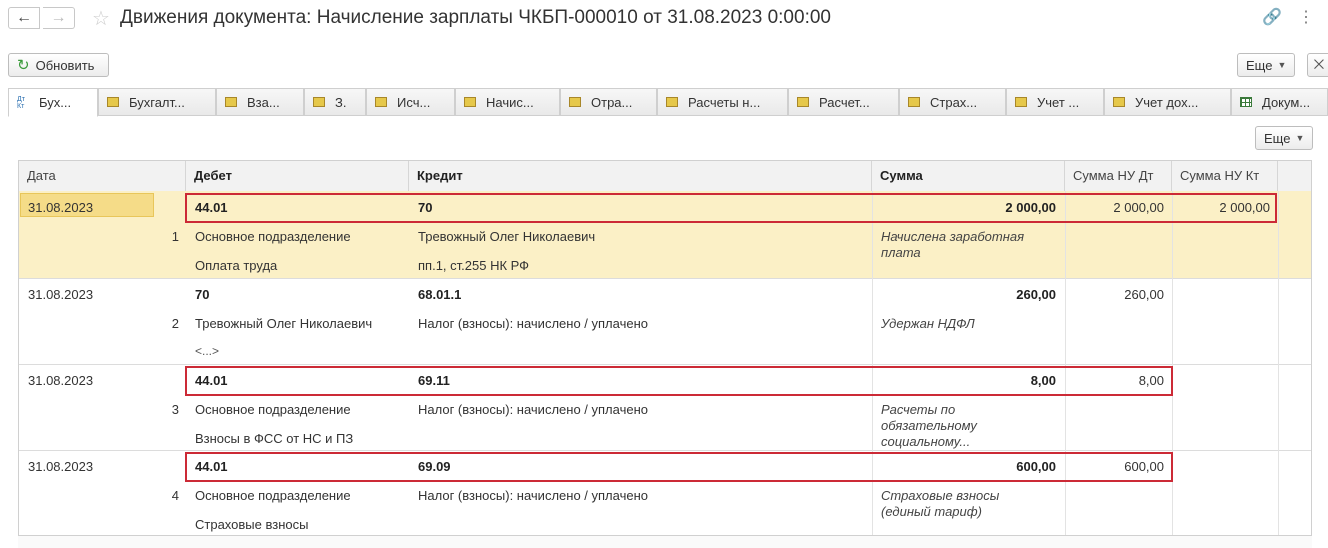 This screenshot has width=1328, height=548. What do you see at coordinates (175, 409) in the screenshot?
I see `row-number: 3` at bounding box center [175, 409].